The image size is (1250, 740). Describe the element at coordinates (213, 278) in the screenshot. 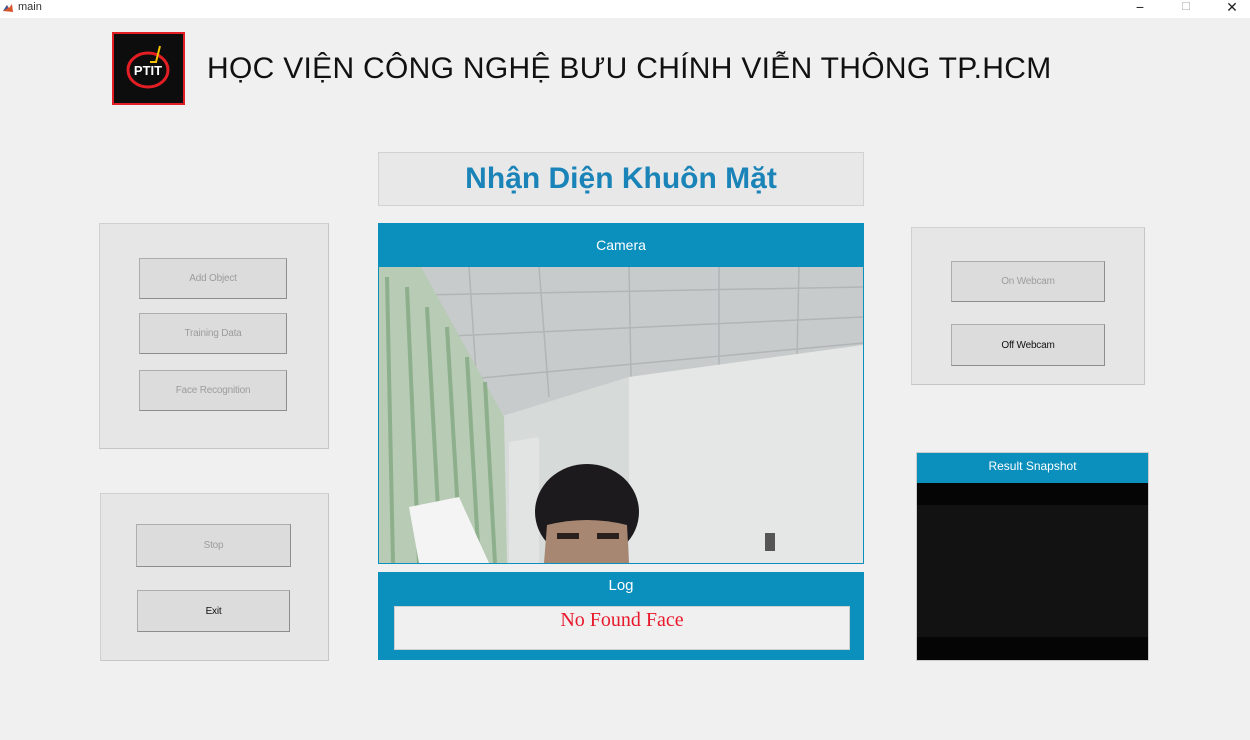

I see `add-object-button: Add Object` at that location.